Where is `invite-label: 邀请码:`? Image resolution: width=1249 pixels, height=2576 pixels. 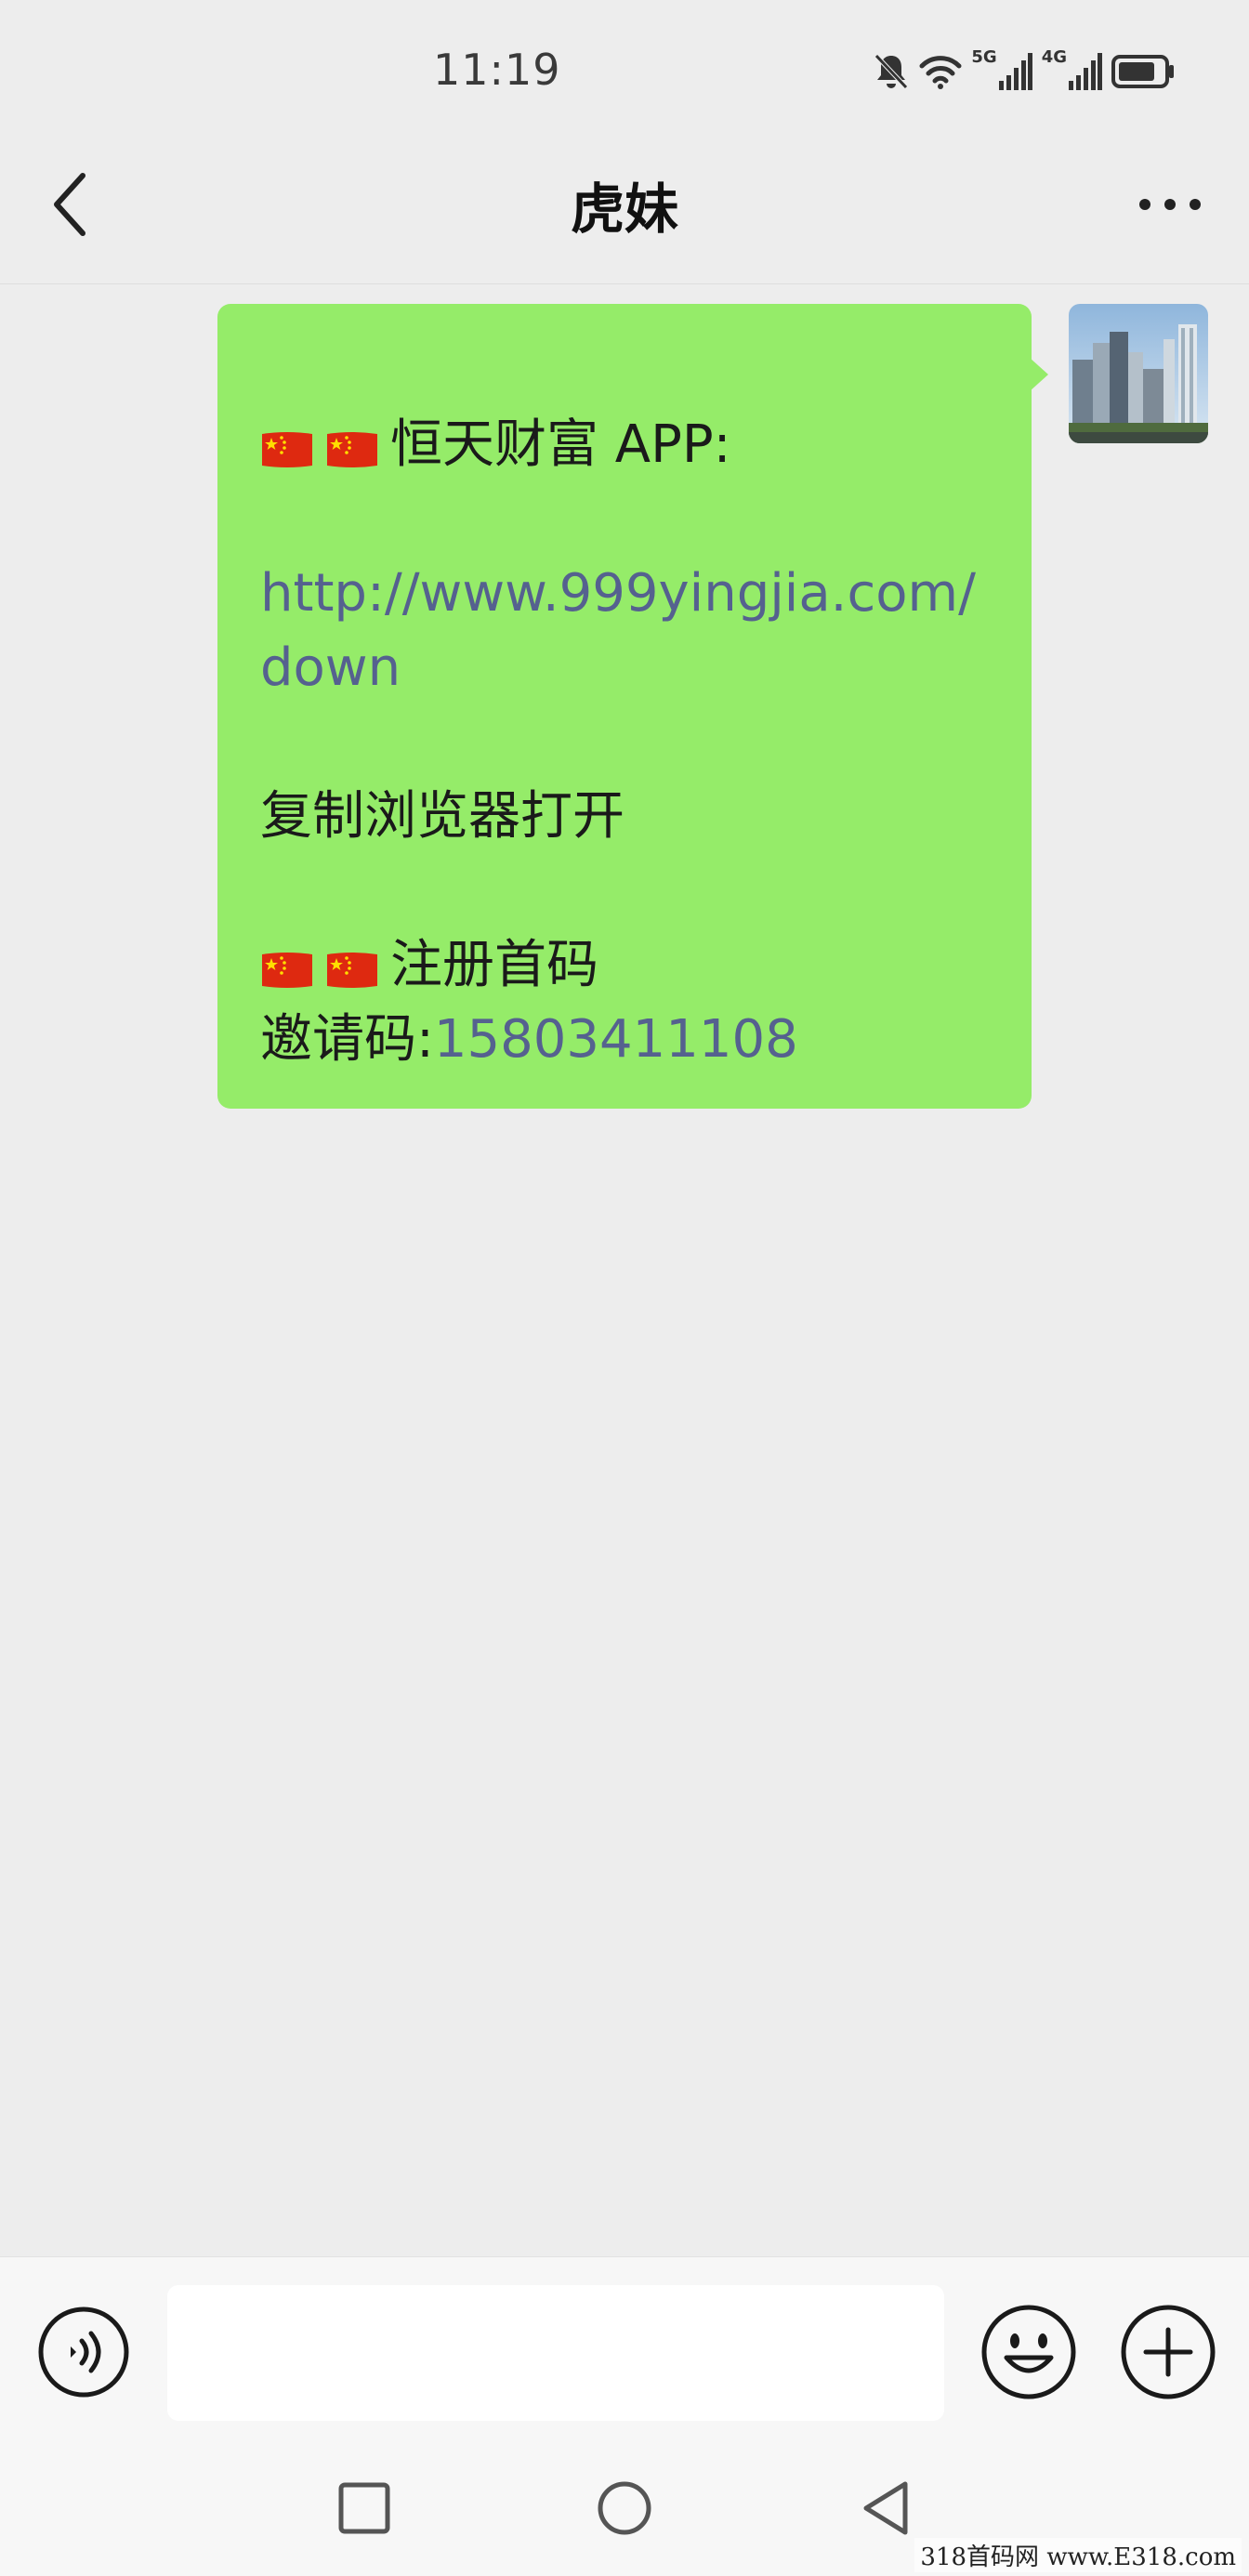
invite-label: 邀请码: is located at coordinates (347, 1039).